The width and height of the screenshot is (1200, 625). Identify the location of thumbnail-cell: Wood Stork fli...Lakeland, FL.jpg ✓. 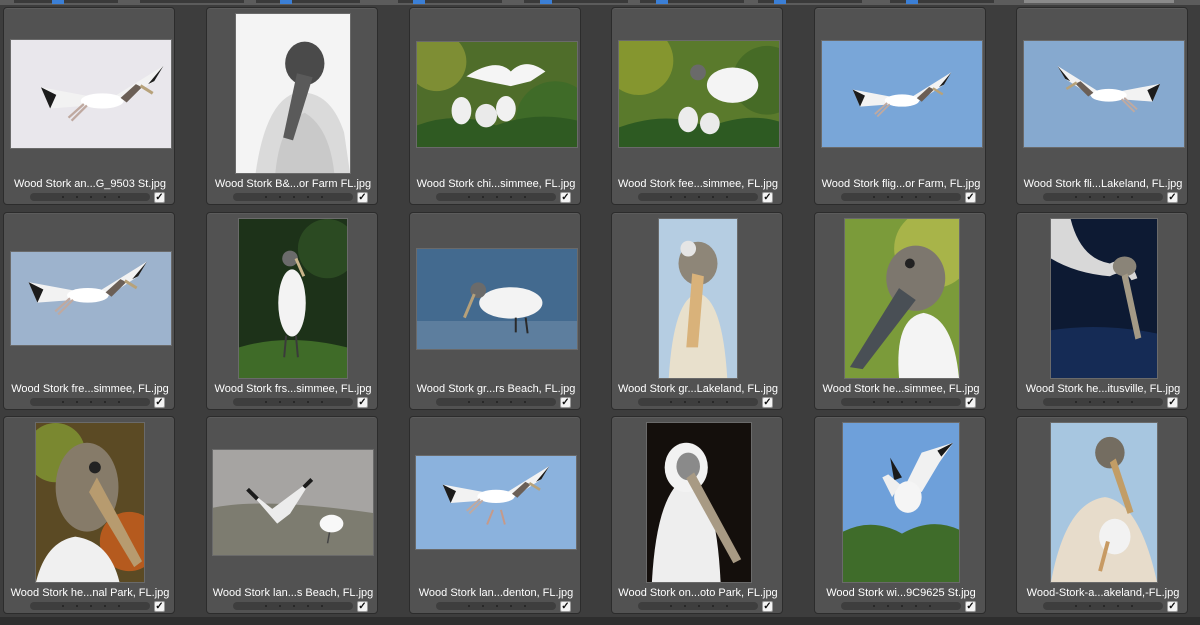
(1102, 106).